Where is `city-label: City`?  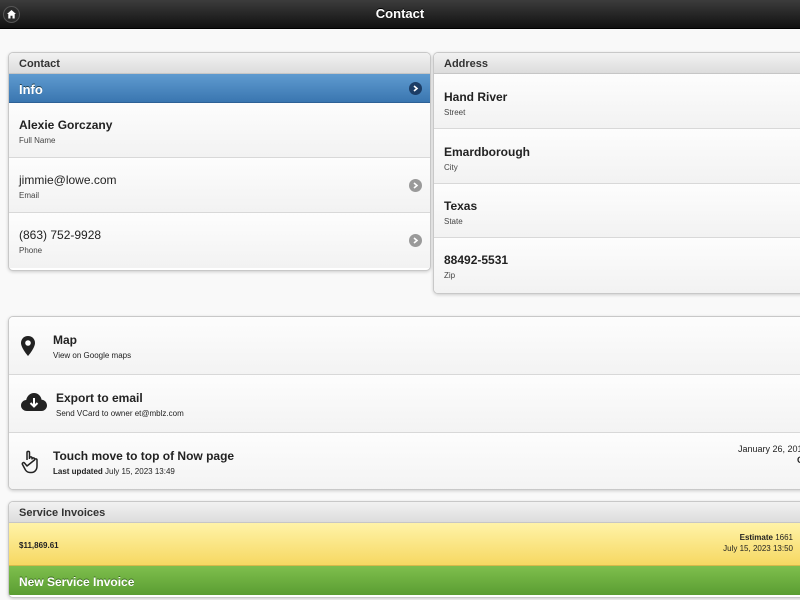
city-label: City is located at coordinates (451, 167).